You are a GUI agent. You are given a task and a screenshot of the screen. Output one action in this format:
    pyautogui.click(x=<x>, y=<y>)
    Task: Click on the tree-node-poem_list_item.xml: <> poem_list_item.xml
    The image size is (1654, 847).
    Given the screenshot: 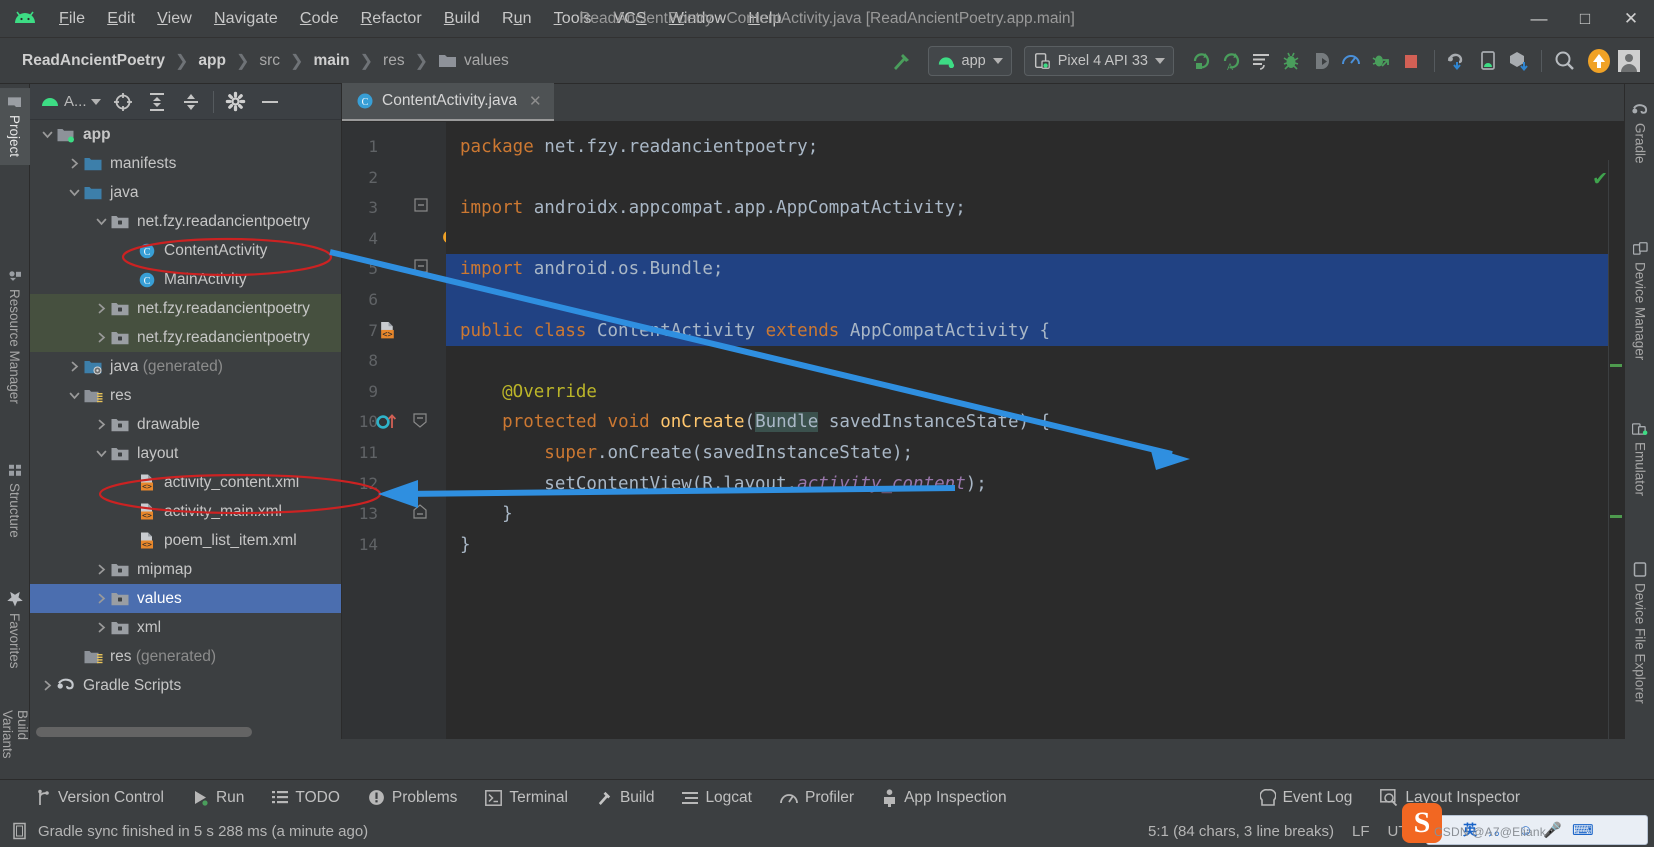 What is the action you would take?
    pyautogui.click(x=185, y=540)
    